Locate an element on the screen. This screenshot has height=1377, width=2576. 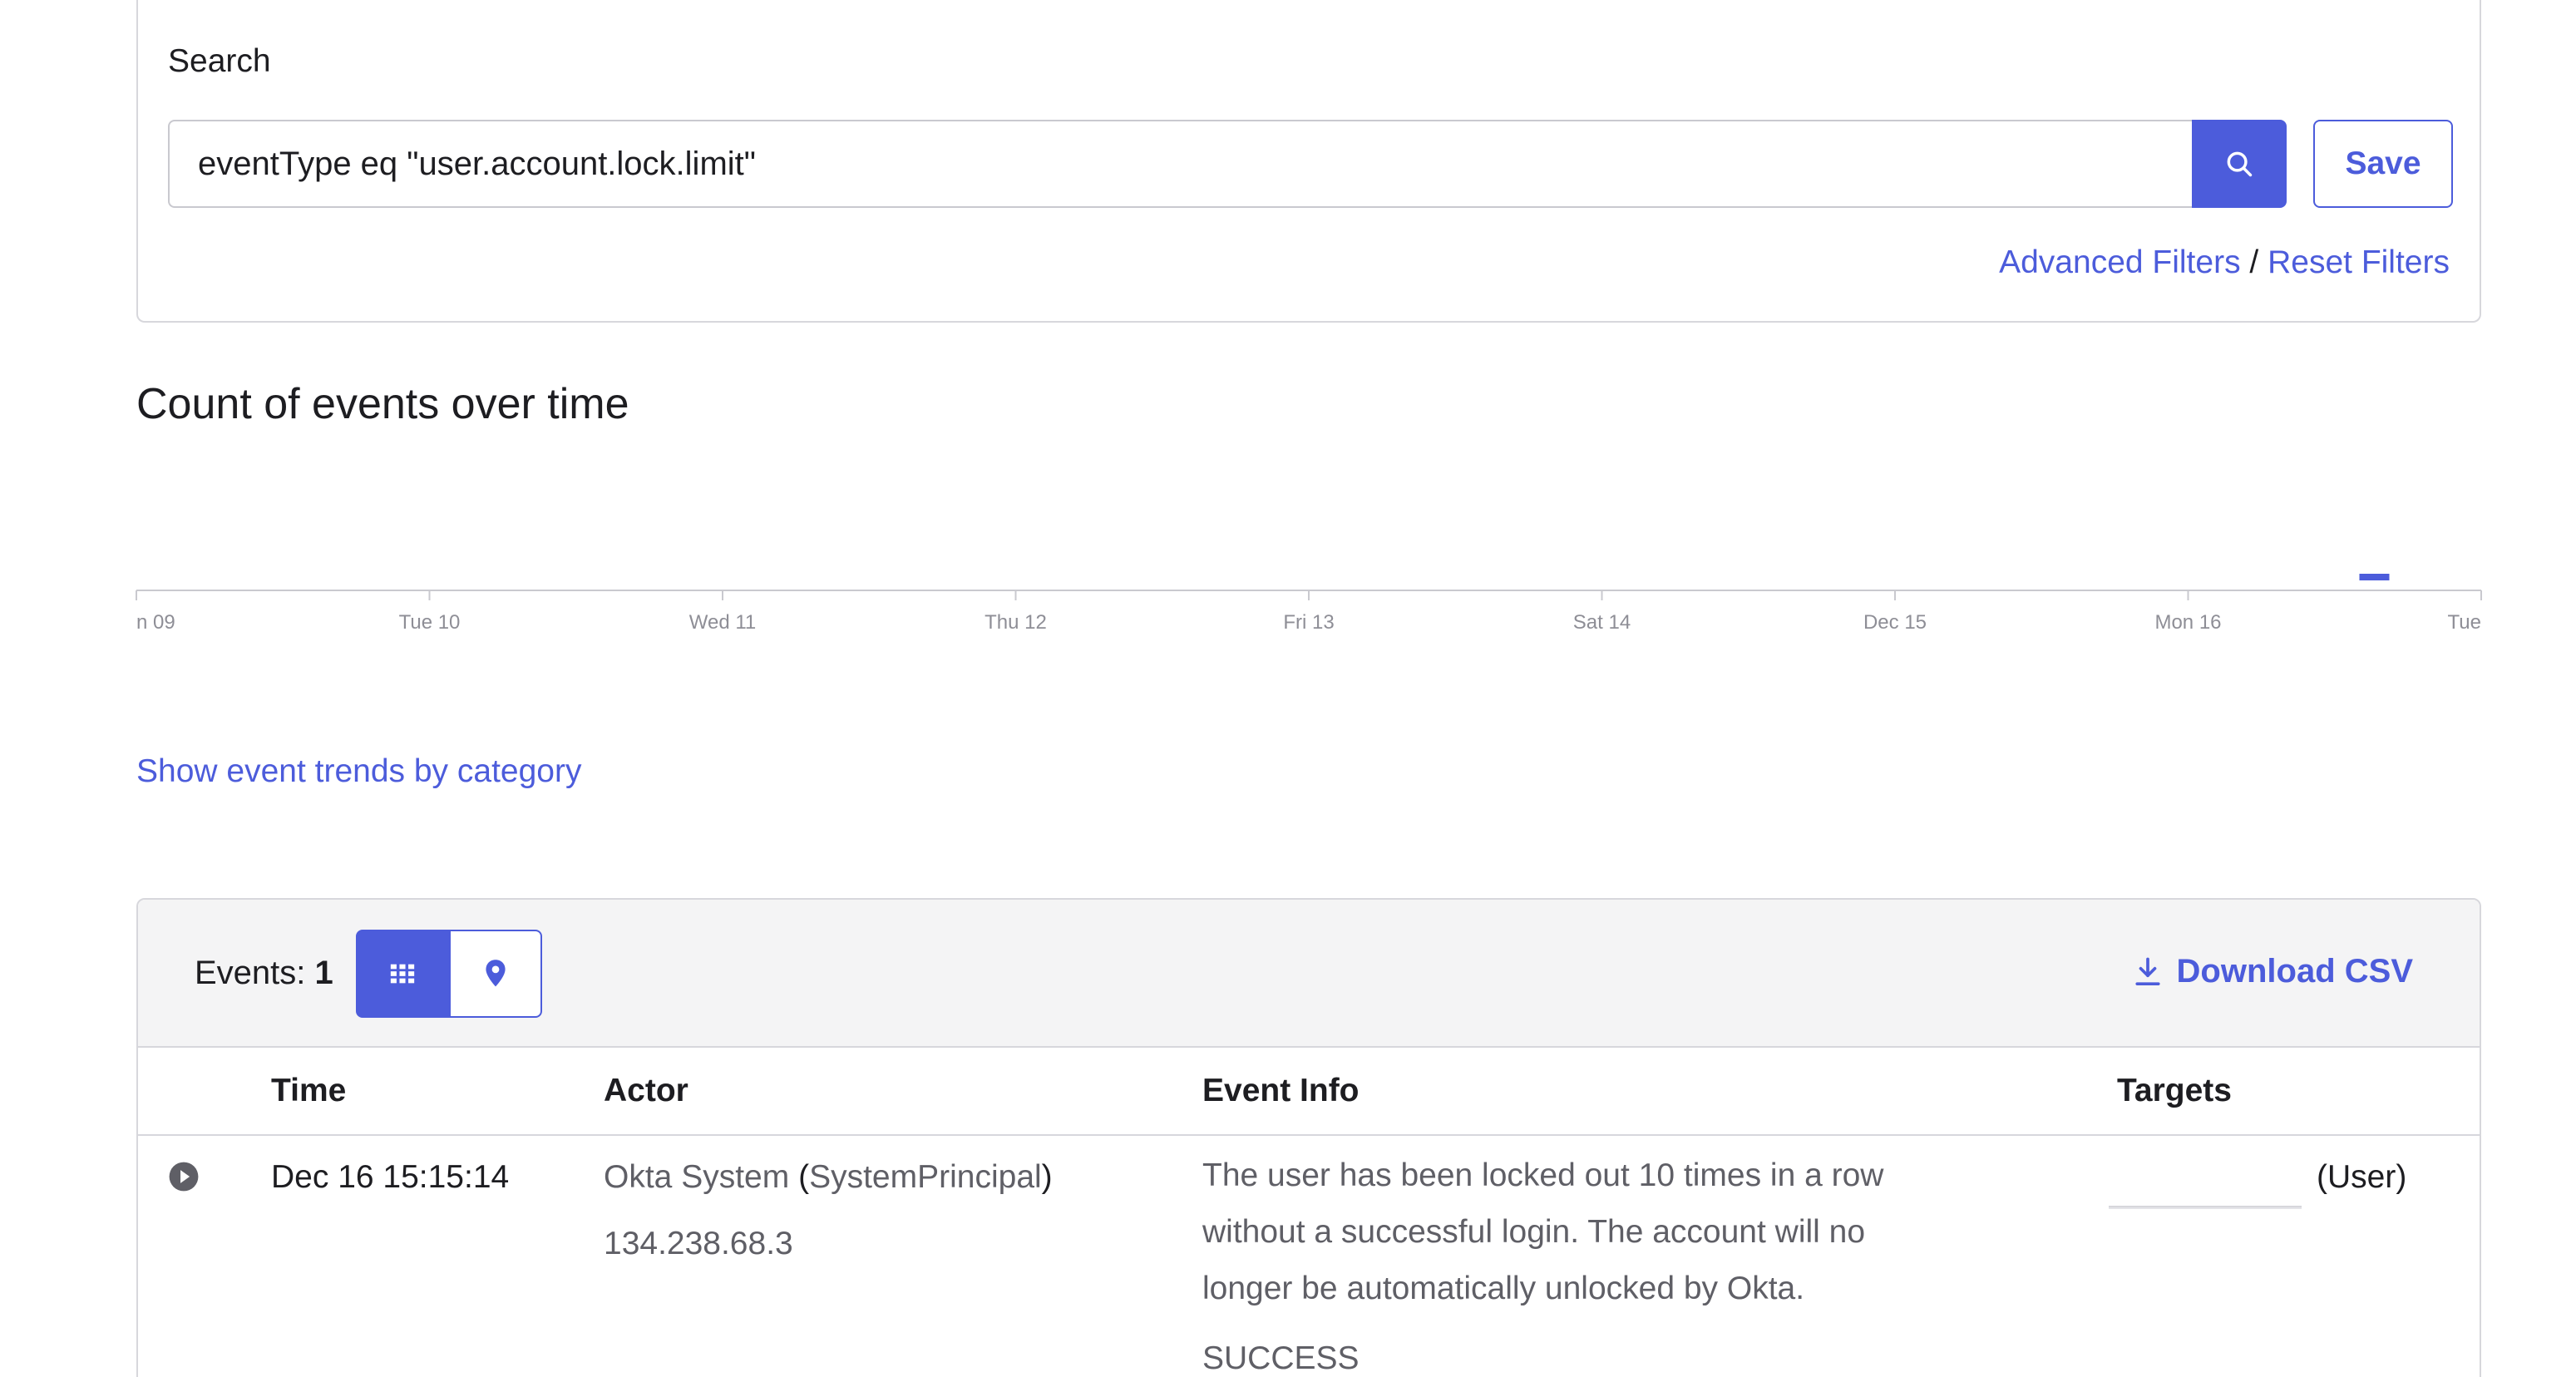
search-button is located at coordinates (2239, 164).